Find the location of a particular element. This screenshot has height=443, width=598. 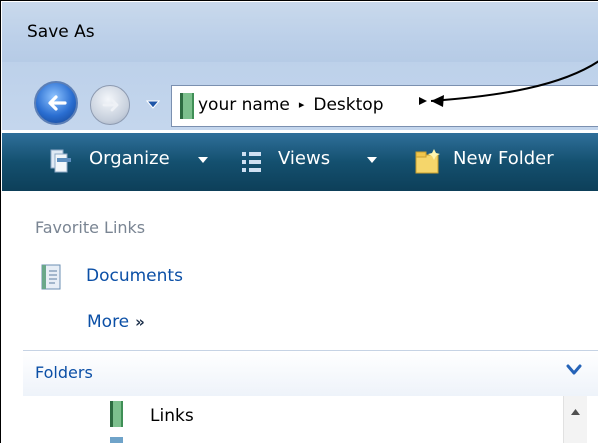

more-links-button: More » is located at coordinates (116, 322).